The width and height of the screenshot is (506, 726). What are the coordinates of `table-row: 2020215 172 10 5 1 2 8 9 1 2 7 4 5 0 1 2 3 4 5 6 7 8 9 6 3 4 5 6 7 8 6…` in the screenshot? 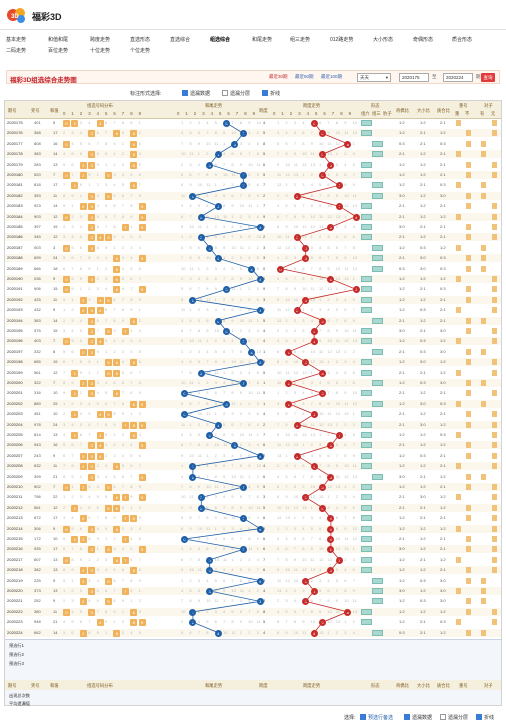 It's located at (253, 539).